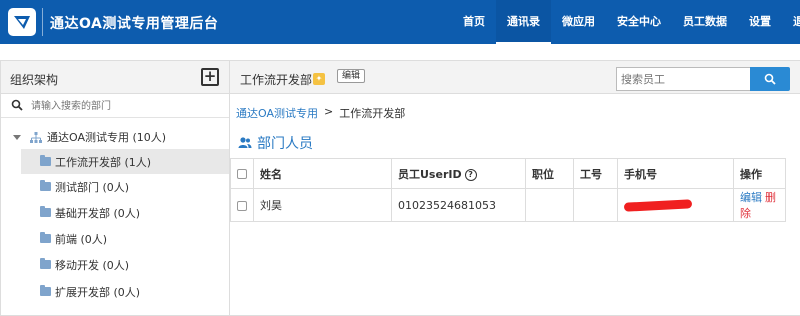  Describe the element at coordinates (351, 76) in the screenshot. I see `edit-department-button: 编辑` at that location.